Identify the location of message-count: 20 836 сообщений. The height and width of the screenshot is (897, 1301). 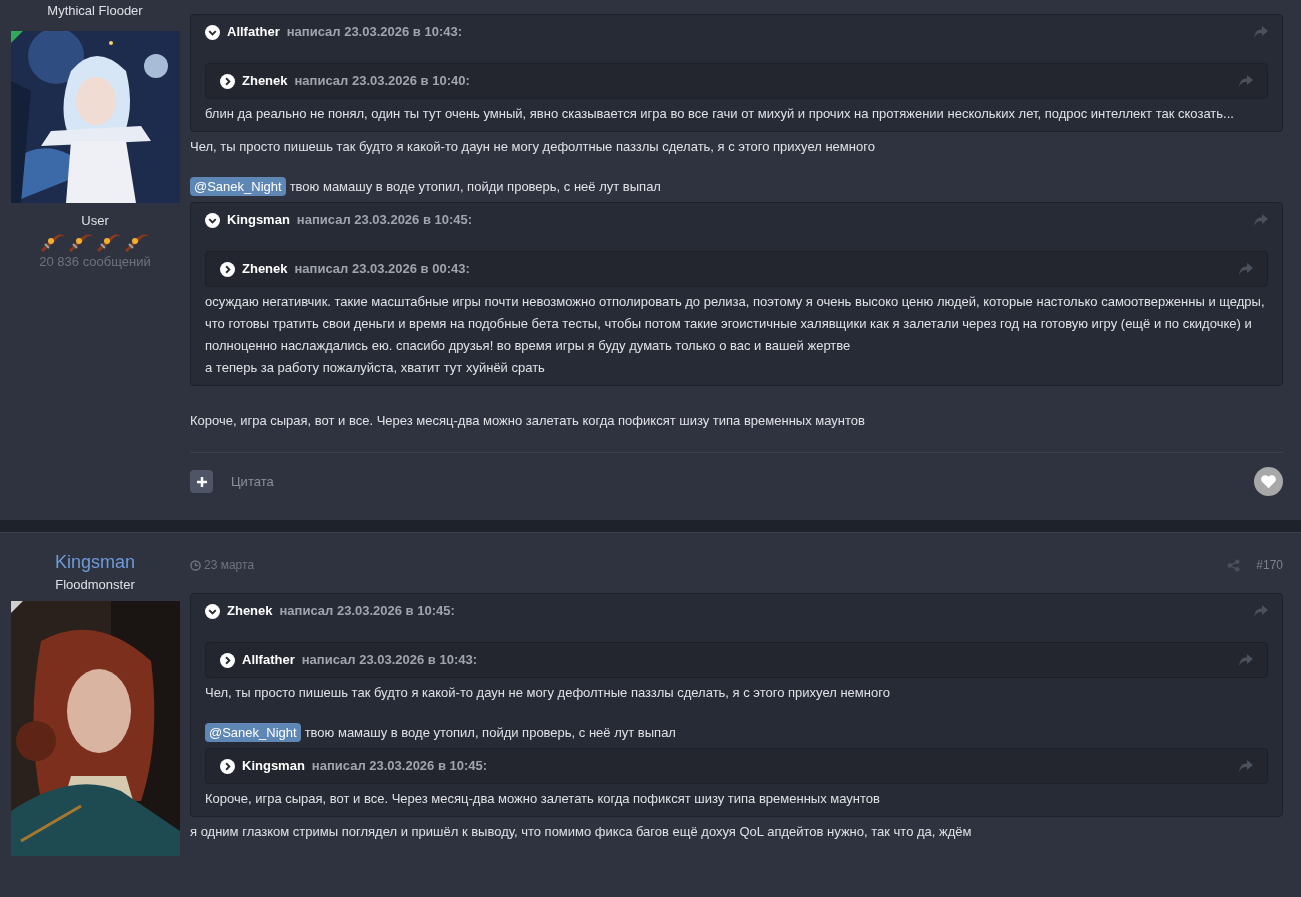
(95, 261).